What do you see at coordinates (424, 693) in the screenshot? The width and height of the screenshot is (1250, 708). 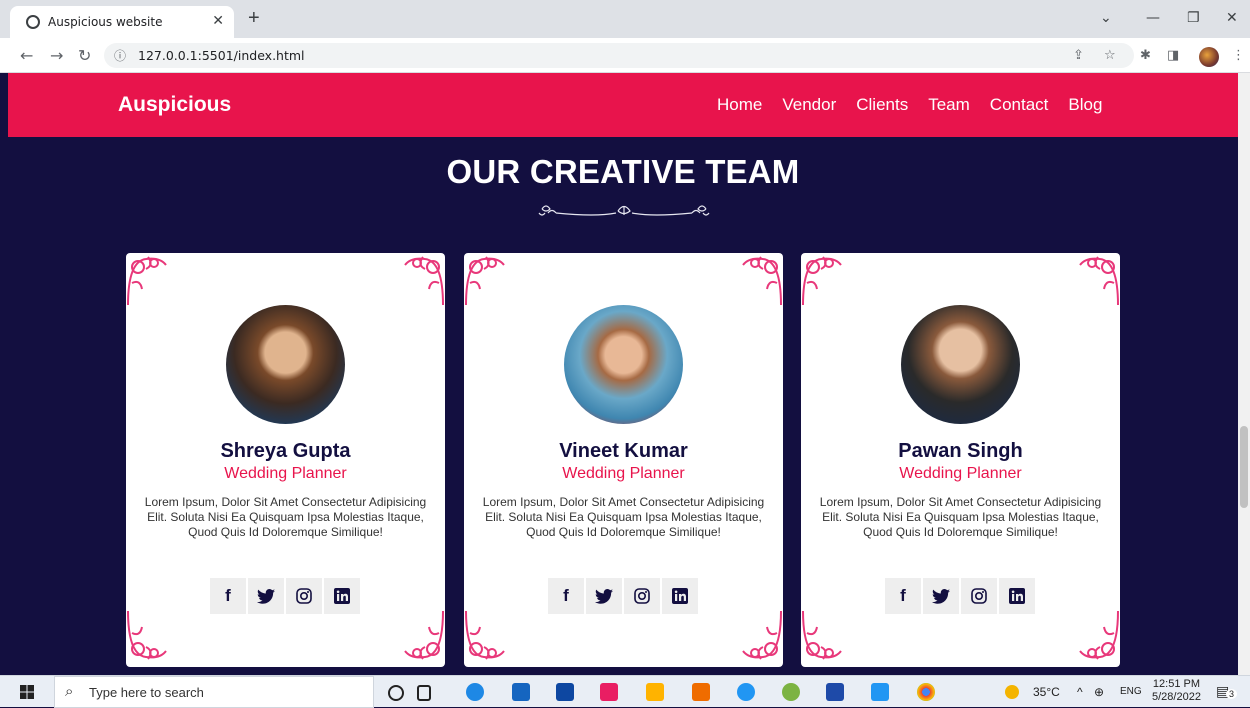 I see `task-view-icon` at bounding box center [424, 693].